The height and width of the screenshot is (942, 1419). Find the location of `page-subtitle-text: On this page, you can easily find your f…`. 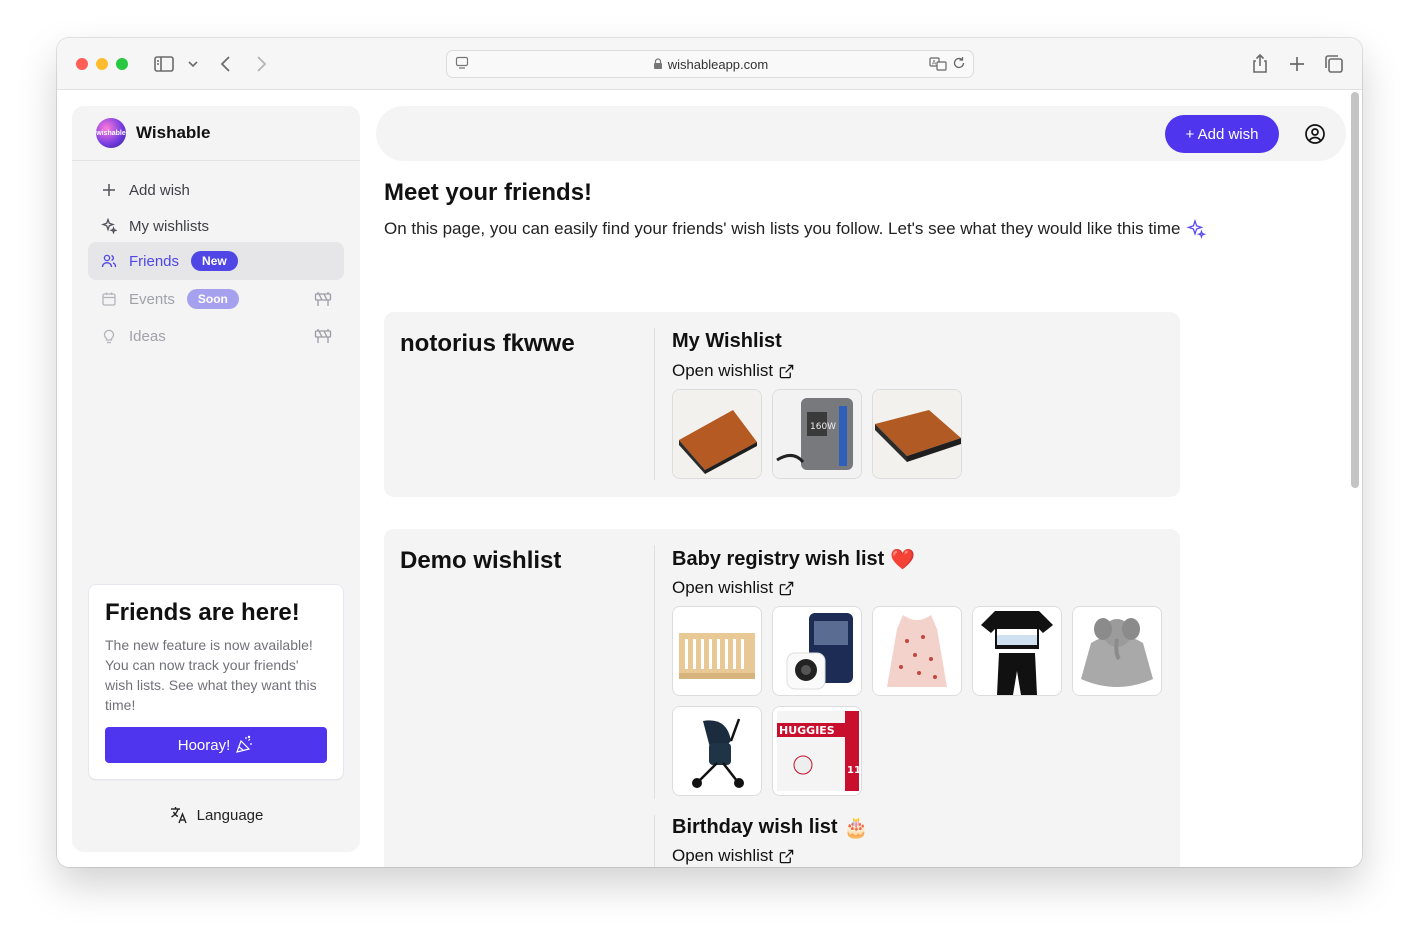

page-subtitle-text: On this page, you can easily find your f… is located at coordinates (782, 228).